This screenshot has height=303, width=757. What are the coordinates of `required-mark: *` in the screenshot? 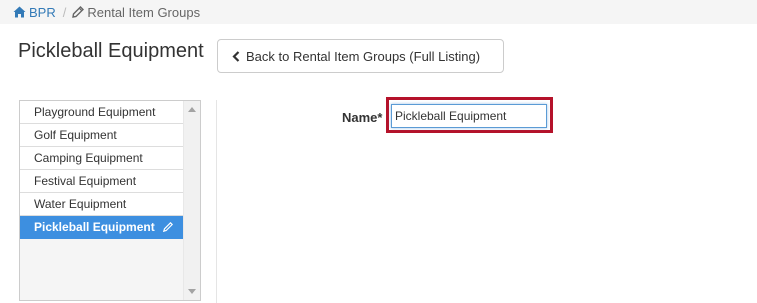 It's located at (380, 117).